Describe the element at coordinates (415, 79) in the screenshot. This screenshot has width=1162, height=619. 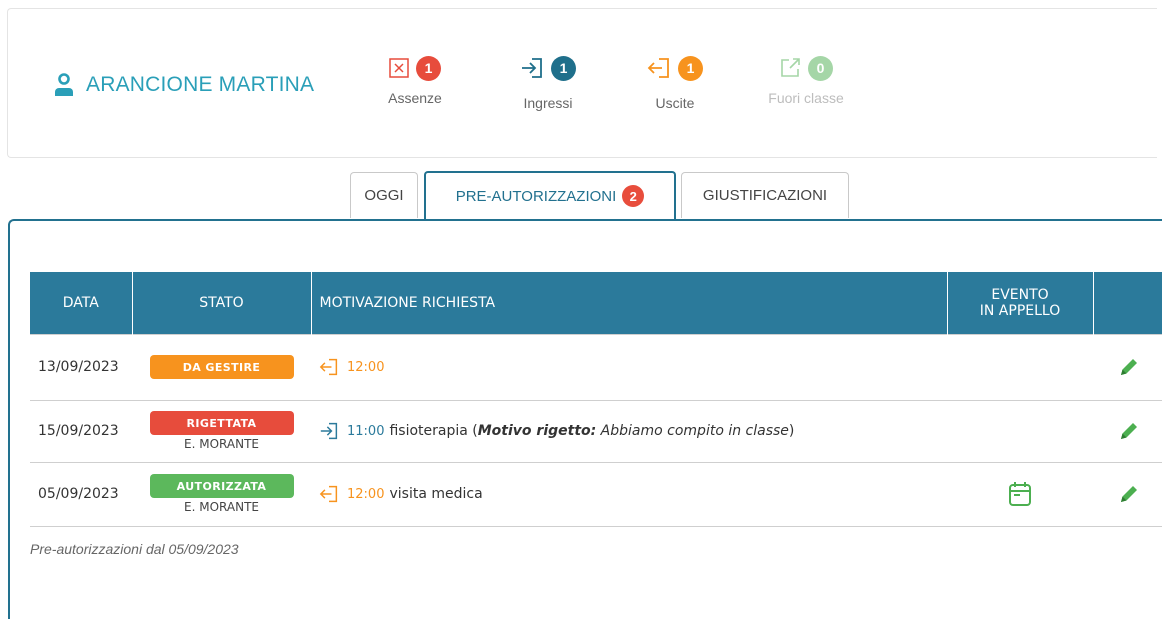
I see `stat-assenze: 1 Assenze` at that location.